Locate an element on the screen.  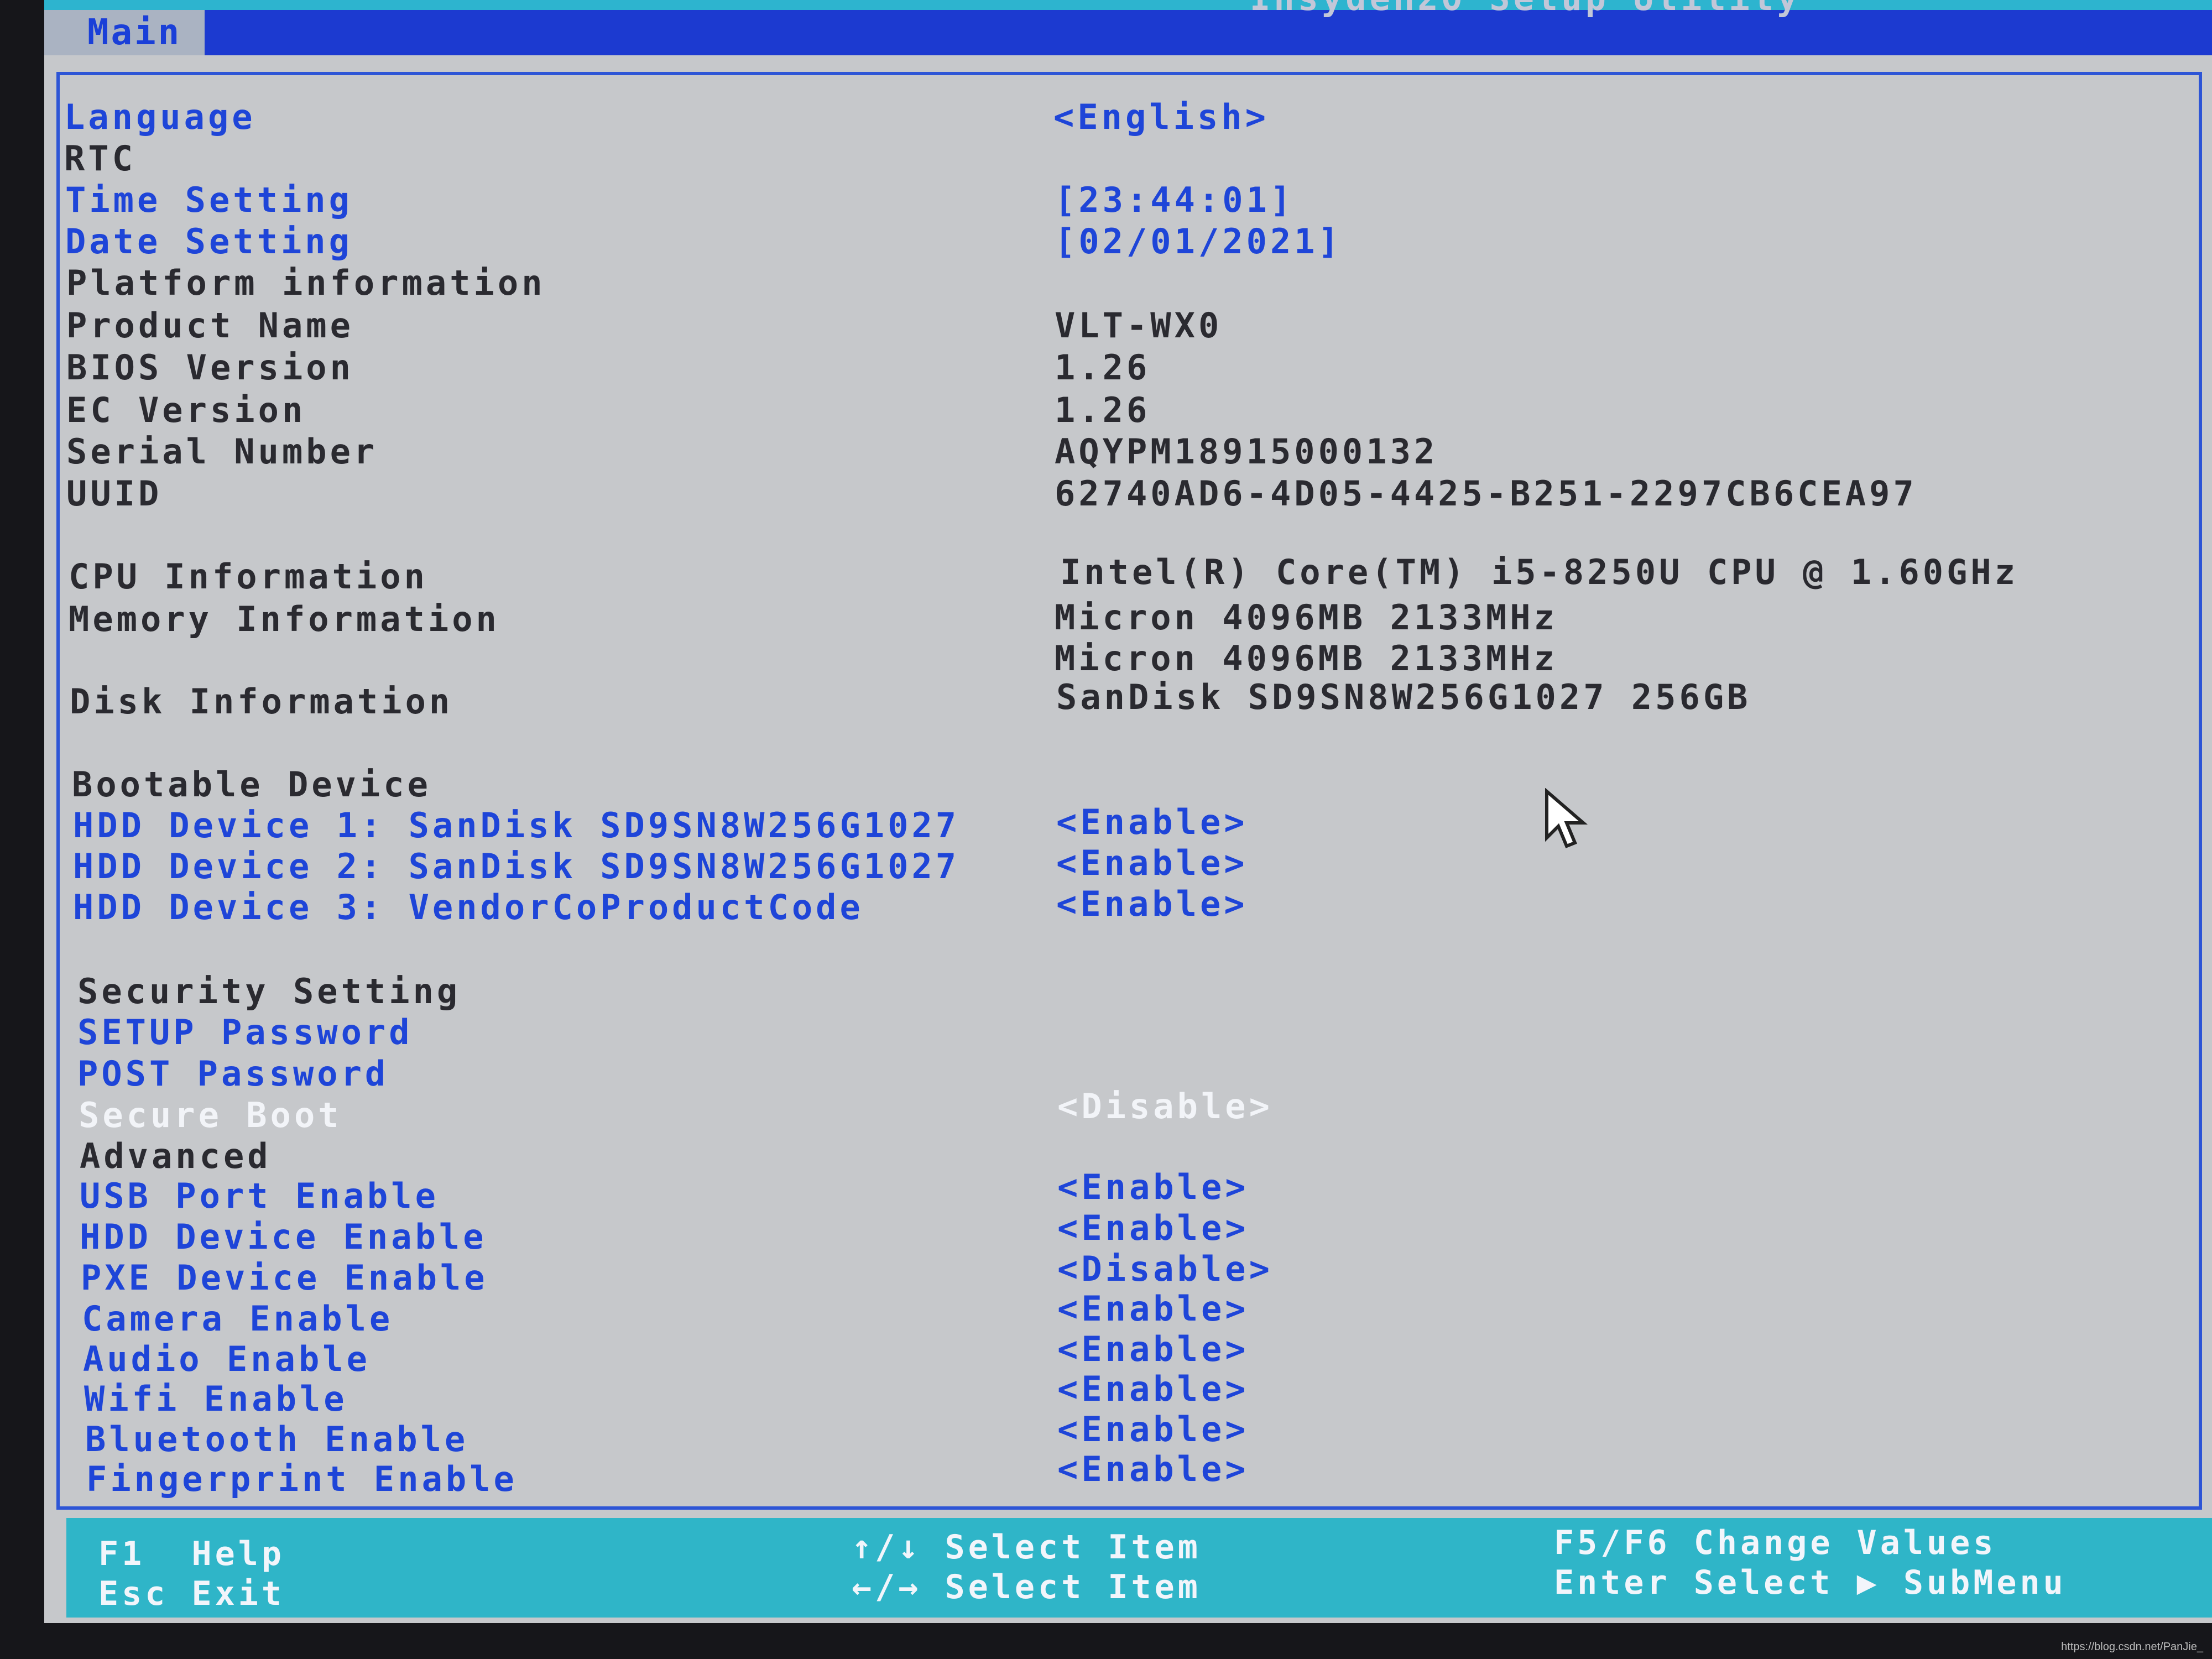
hdd-device-2-label: HDD Device 2: SanDisk SD9SN8W256G1027 is located at coordinates (516, 866).